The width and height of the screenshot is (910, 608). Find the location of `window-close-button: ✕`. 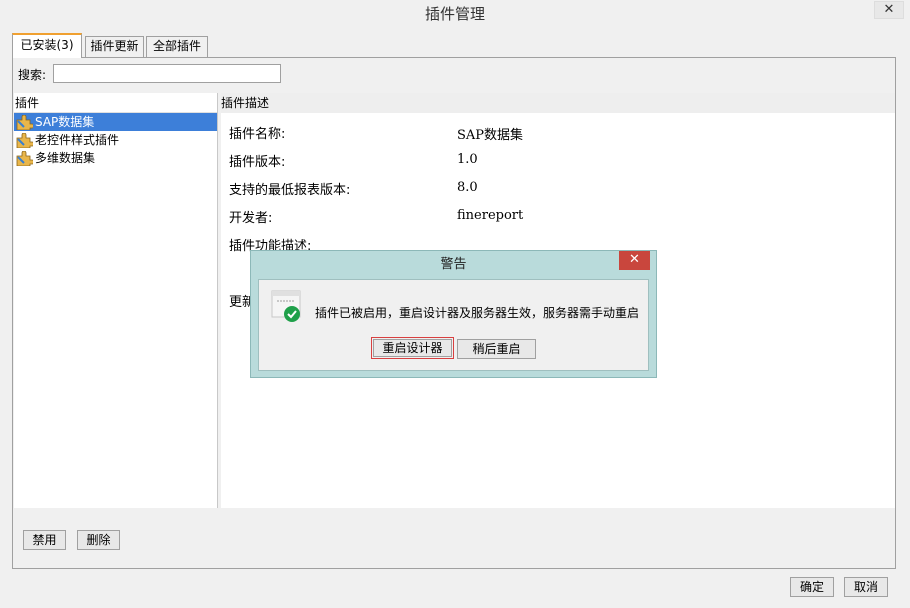

window-close-button: ✕ is located at coordinates (889, 10).